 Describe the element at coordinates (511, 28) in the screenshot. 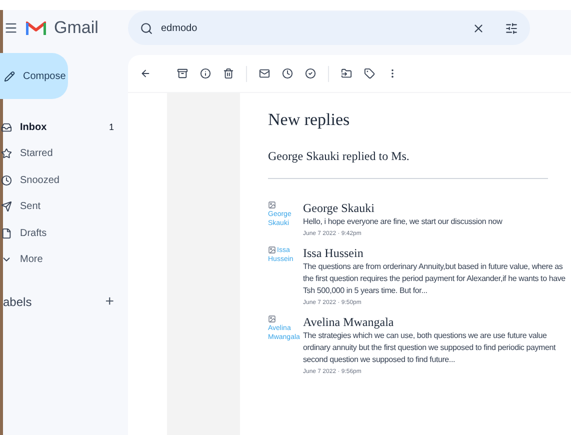

I see `filter-icon` at that location.